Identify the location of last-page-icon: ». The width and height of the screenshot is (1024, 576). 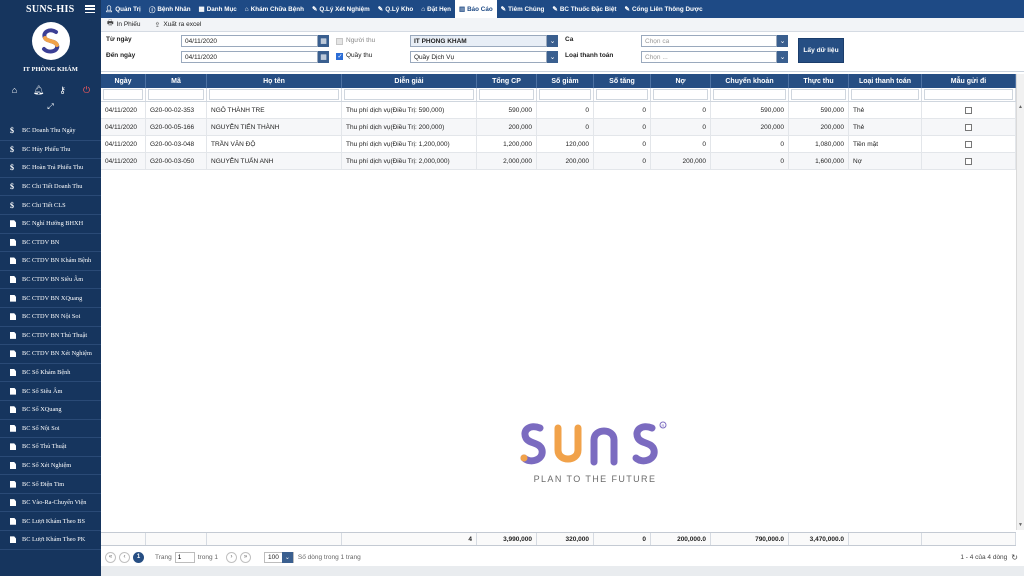
(245, 557).